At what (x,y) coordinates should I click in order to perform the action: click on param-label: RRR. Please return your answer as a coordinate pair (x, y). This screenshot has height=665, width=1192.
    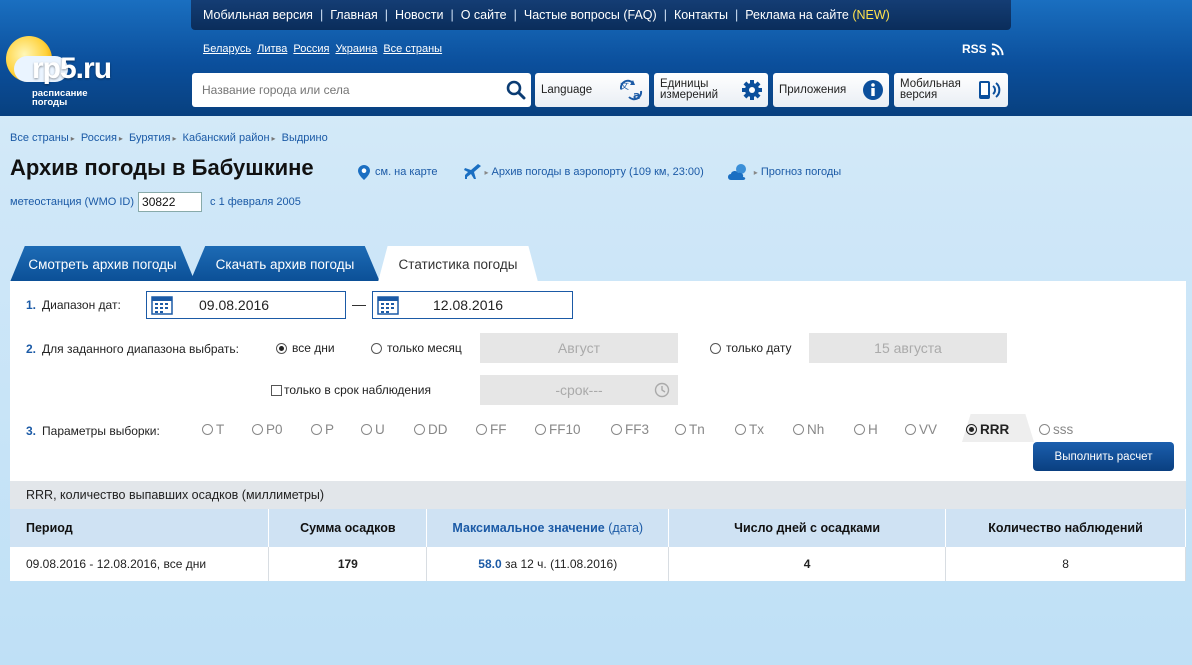
    Looking at the image, I should click on (995, 429).